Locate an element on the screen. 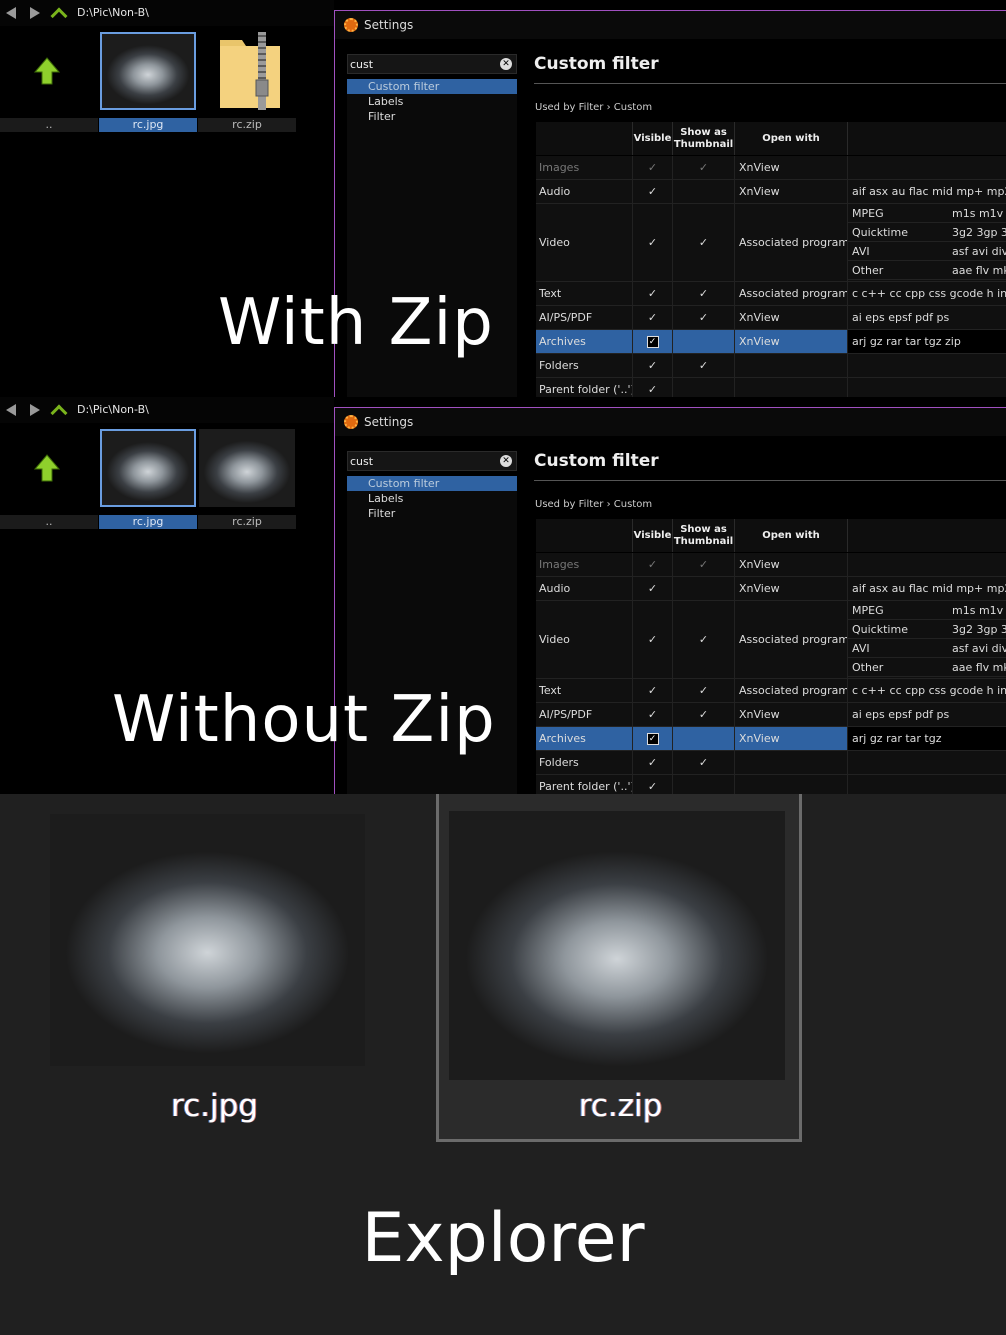 Image resolution: width=1006 pixels, height=1335 pixels. sub-value: m1s m1v m is located at coordinates (979, 610).